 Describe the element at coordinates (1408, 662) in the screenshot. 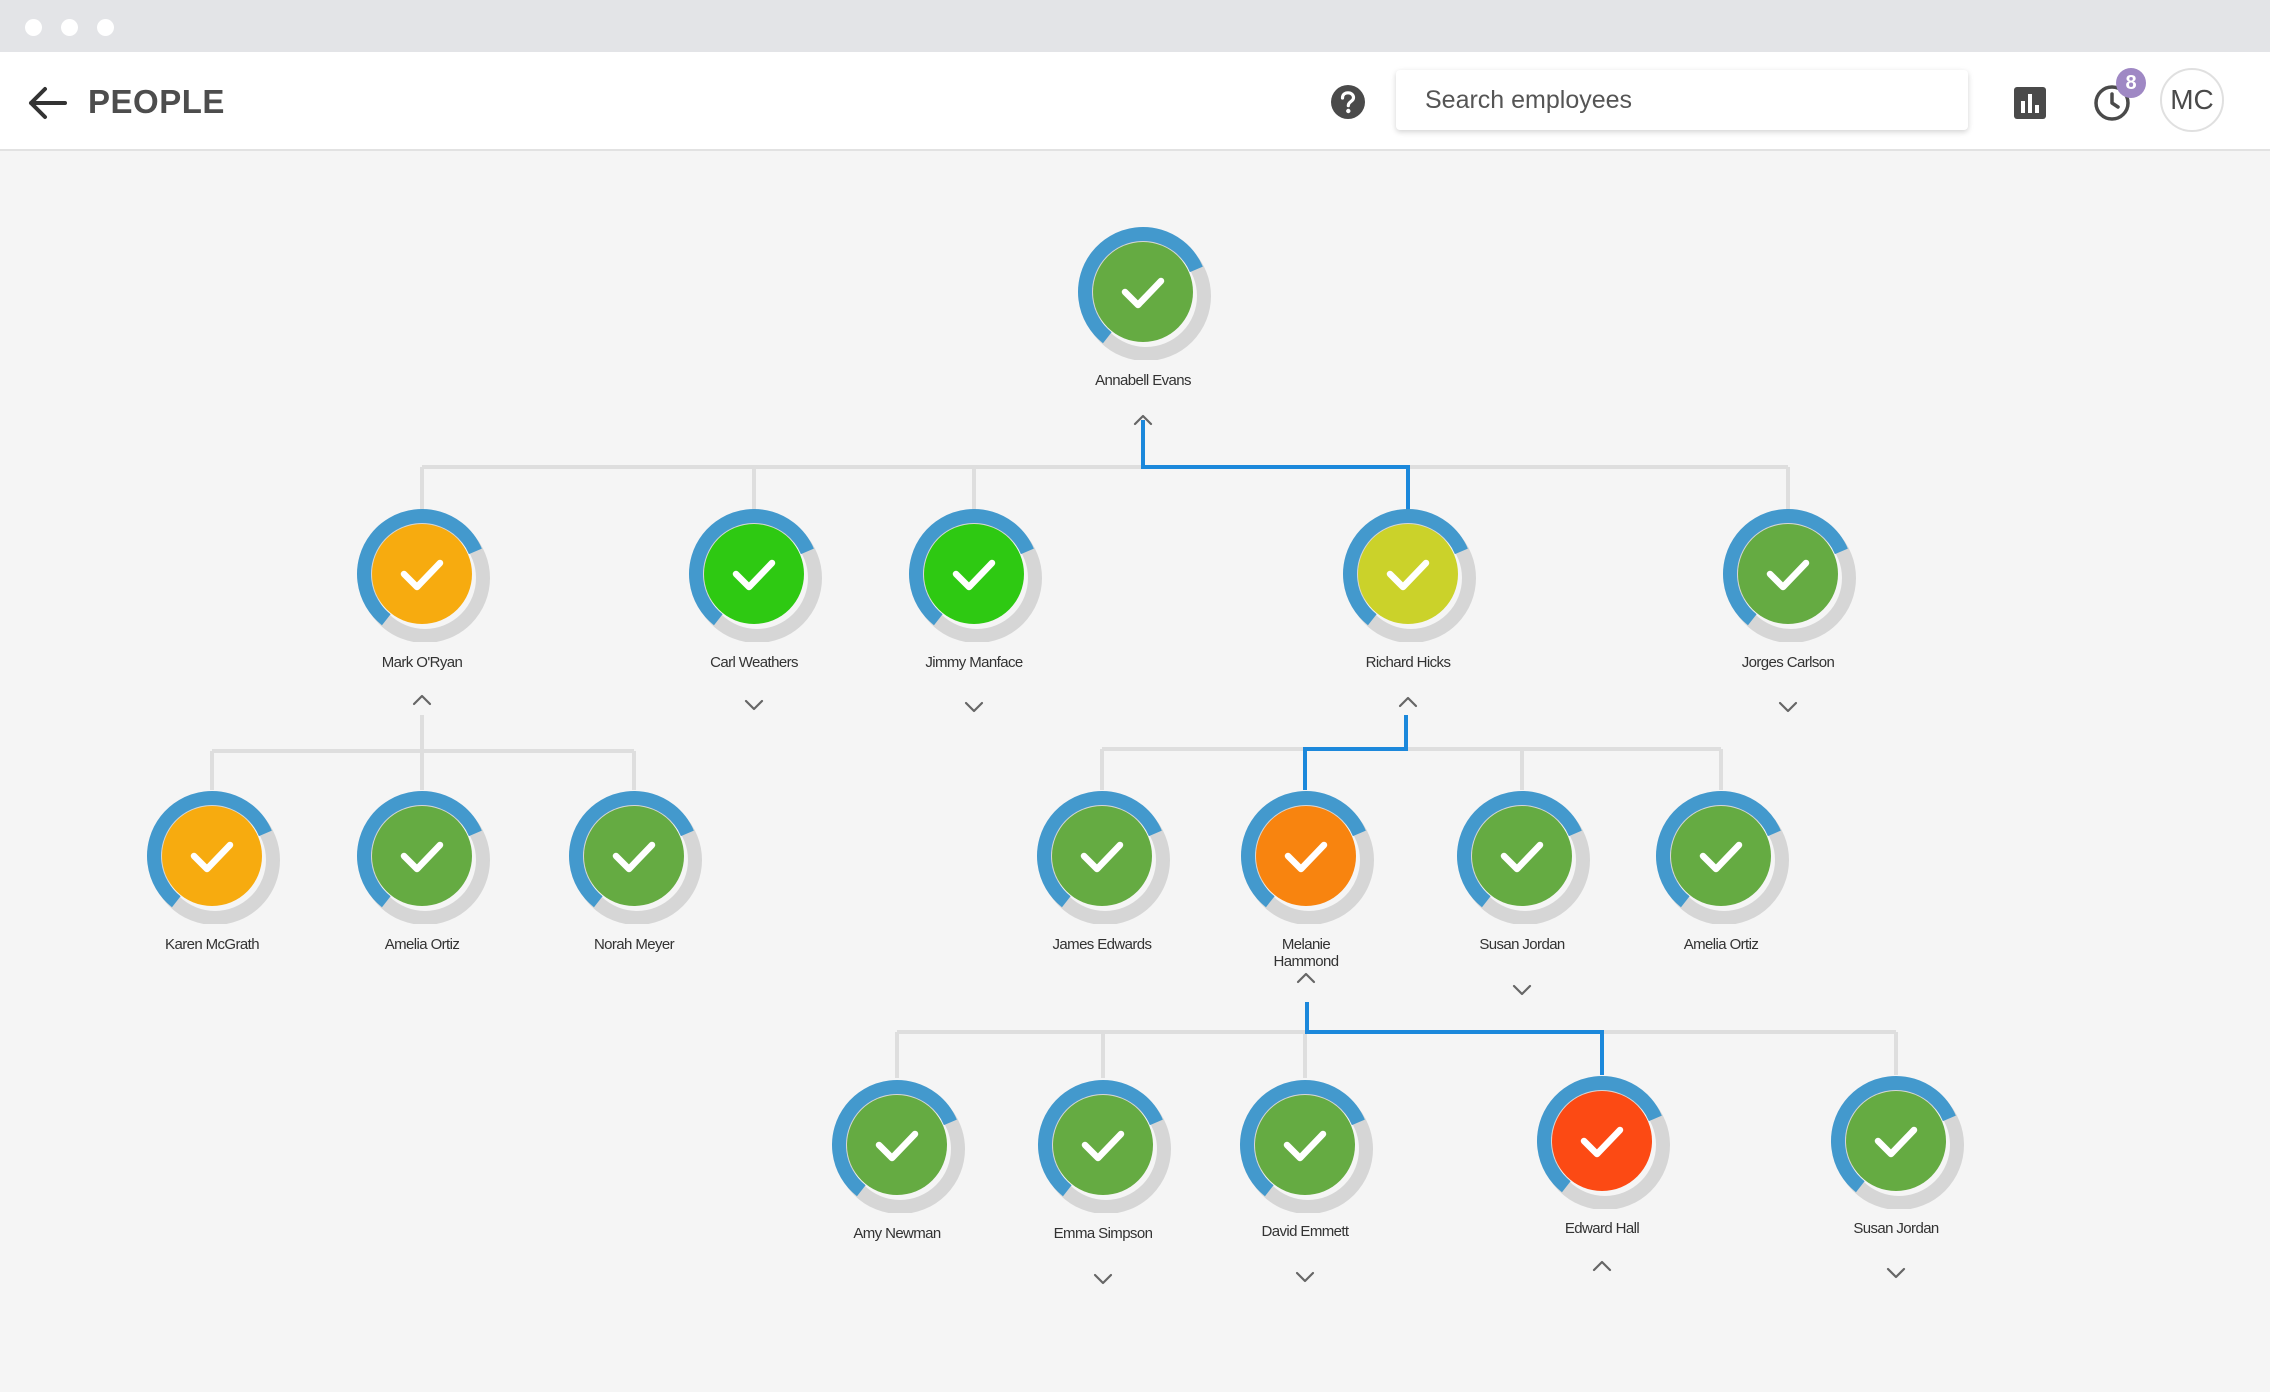

I see `employee-name: Richard Hicks` at that location.